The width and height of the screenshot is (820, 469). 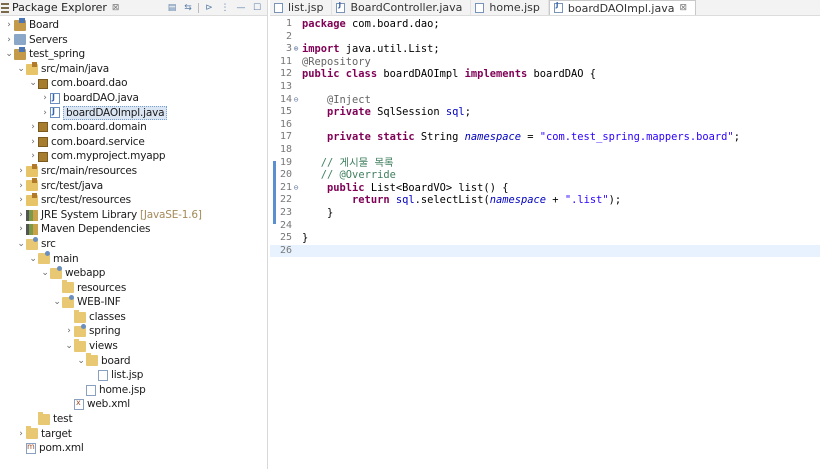 What do you see at coordinates (133, 288) in the screenshot?
I see `tree-item-resources: resources` at bounding box center [133, 288].